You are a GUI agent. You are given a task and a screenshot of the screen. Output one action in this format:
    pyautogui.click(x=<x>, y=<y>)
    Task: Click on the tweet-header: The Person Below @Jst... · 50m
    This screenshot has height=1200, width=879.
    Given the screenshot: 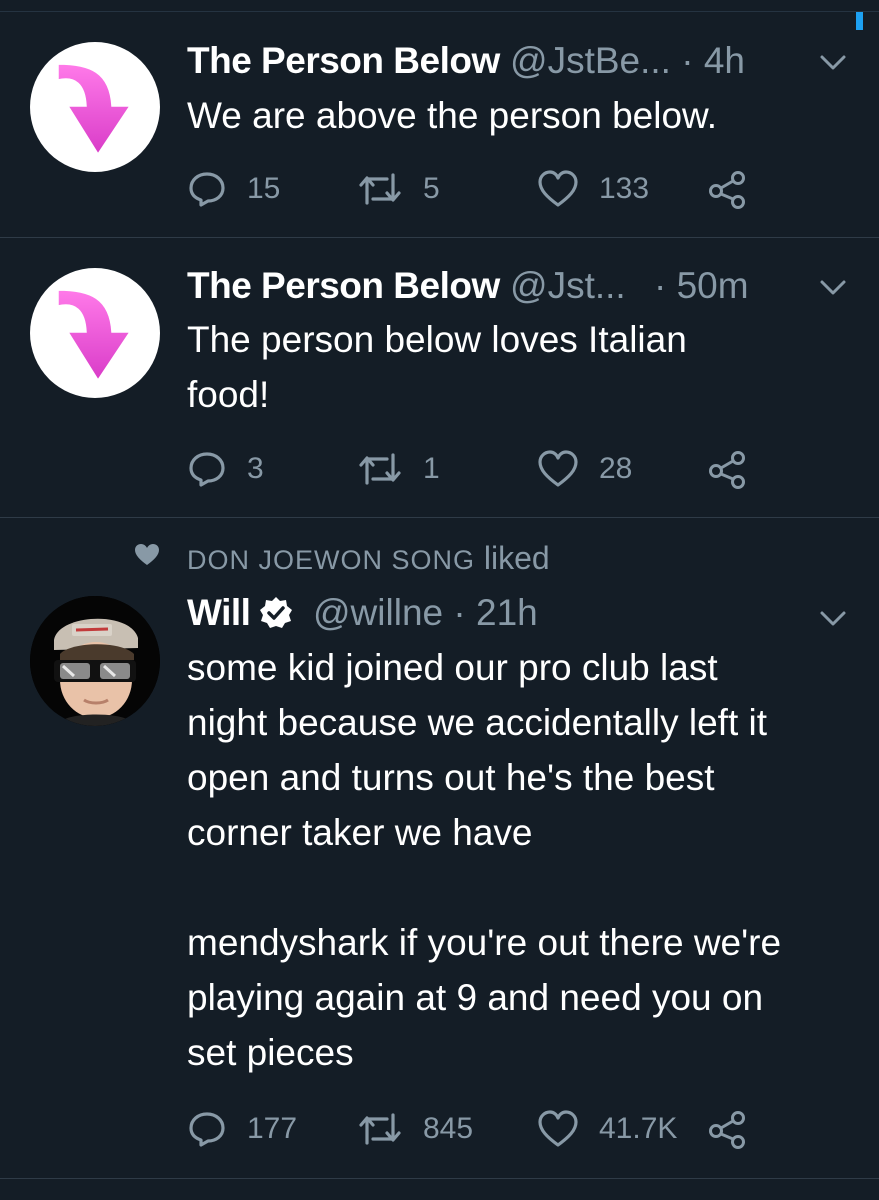 What is the action you would take?
    pyautogui.click(x=518, y=286)
    